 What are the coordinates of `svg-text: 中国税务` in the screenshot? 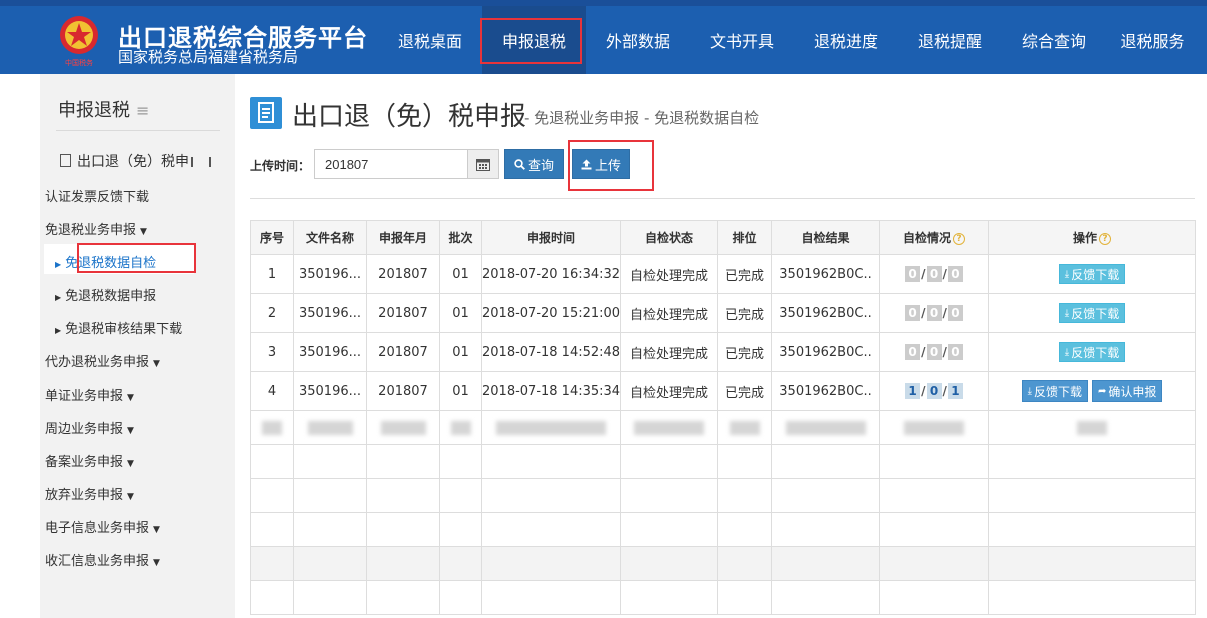 It's located at (79, 62).